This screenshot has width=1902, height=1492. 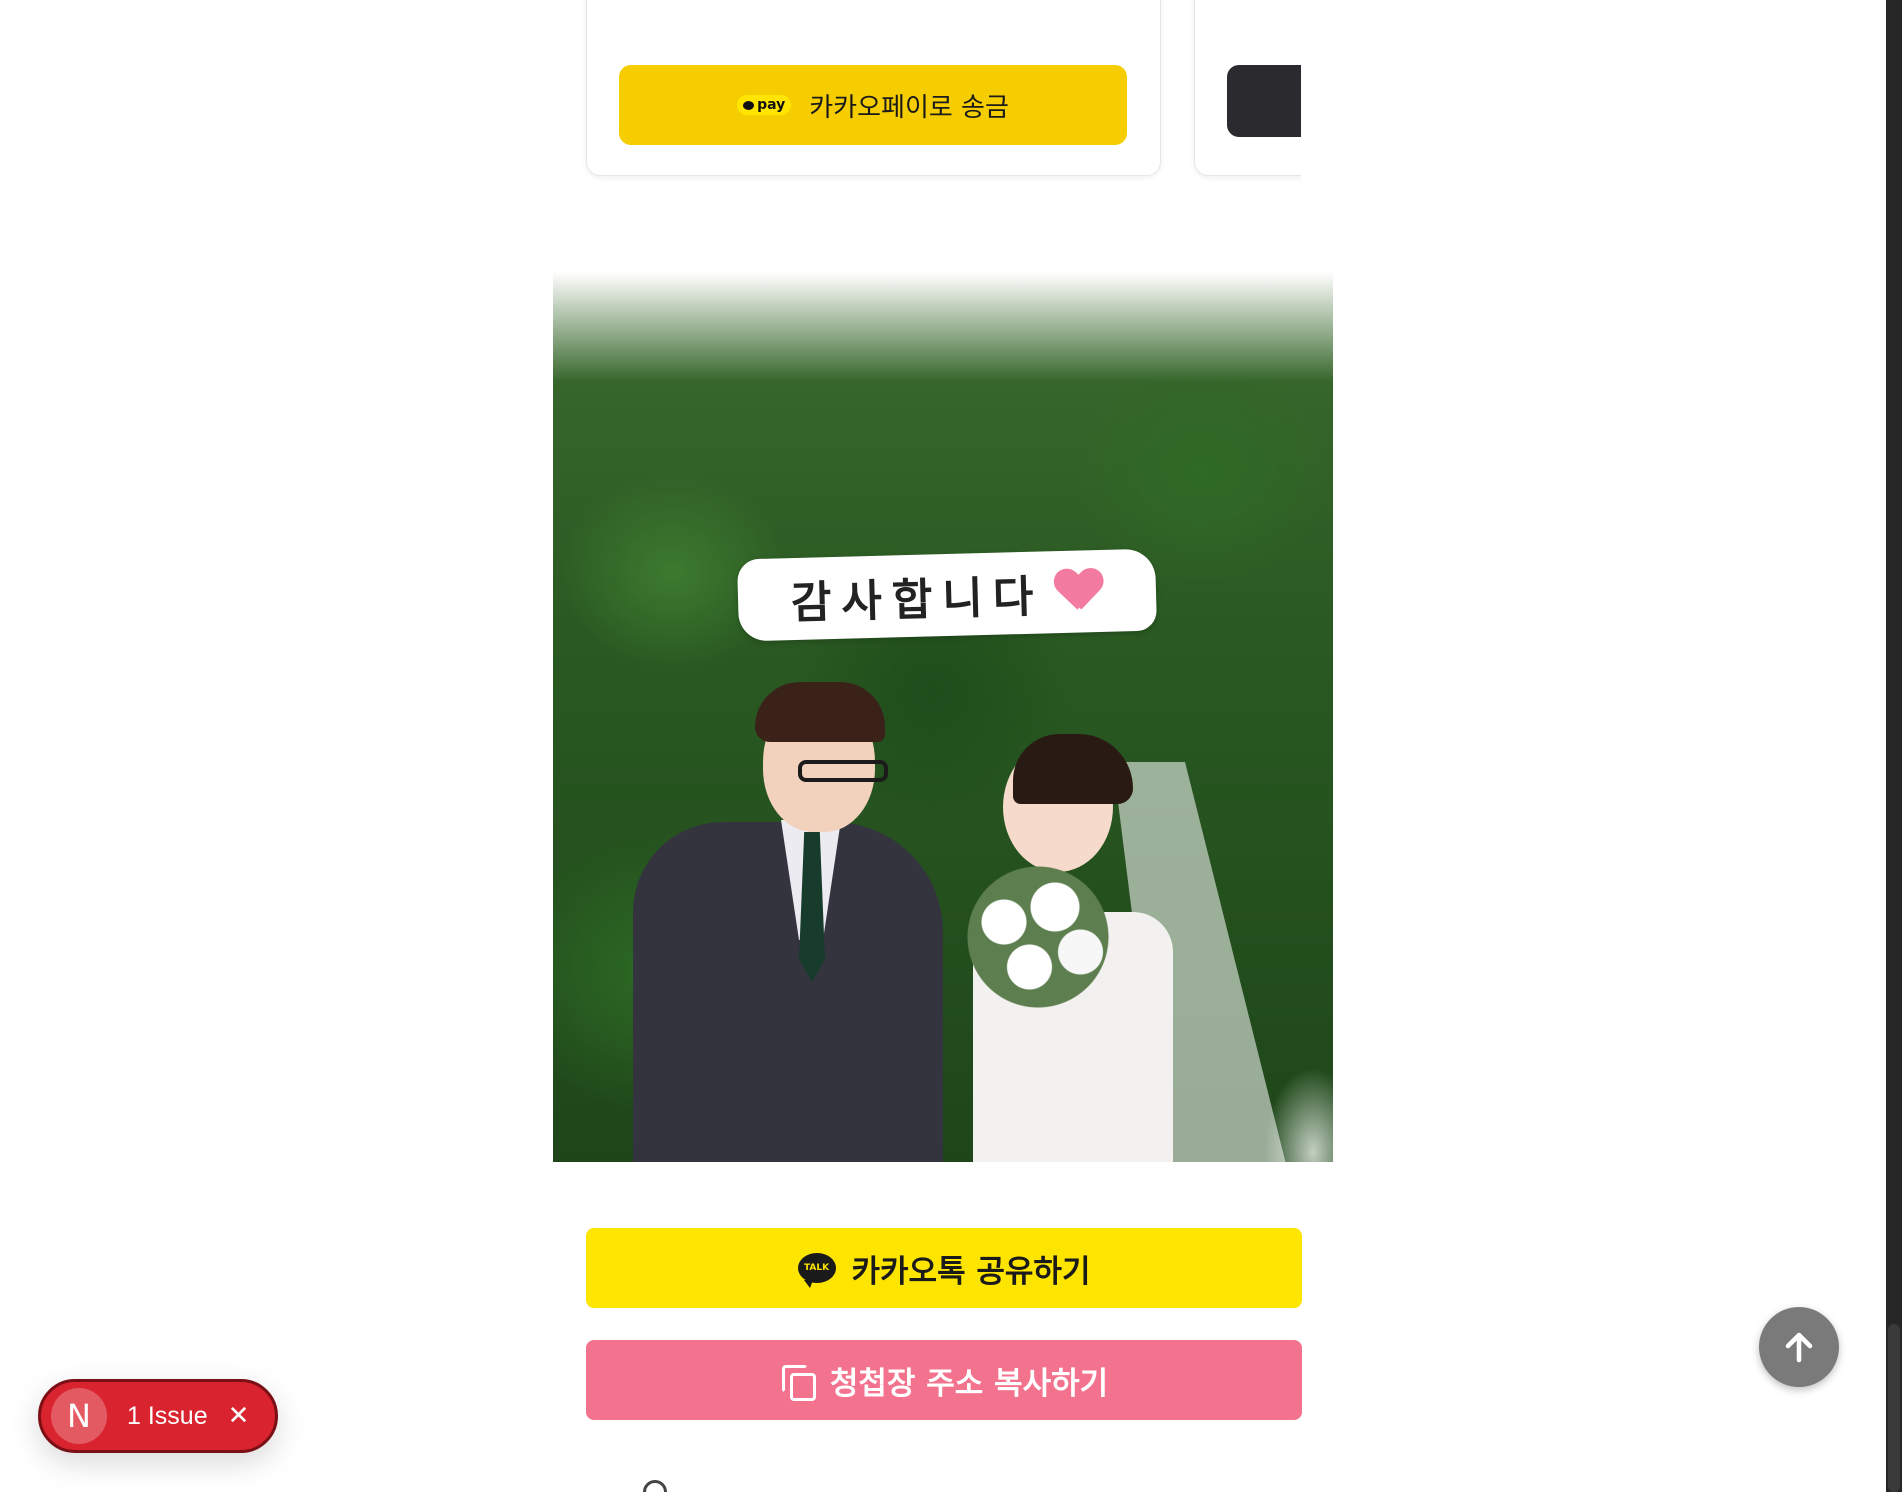 I want to click on heart-icon, so click(x=1079, y=591).